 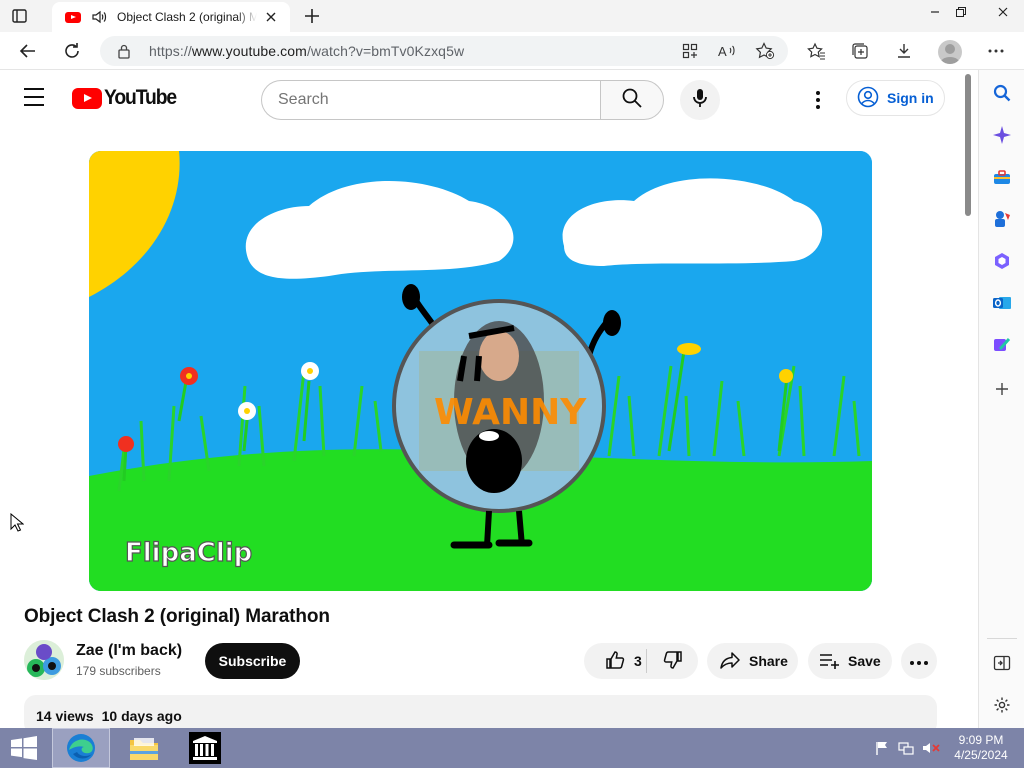 I want to click on subscribe-button: Subscribe, so click(x=252, y=661).